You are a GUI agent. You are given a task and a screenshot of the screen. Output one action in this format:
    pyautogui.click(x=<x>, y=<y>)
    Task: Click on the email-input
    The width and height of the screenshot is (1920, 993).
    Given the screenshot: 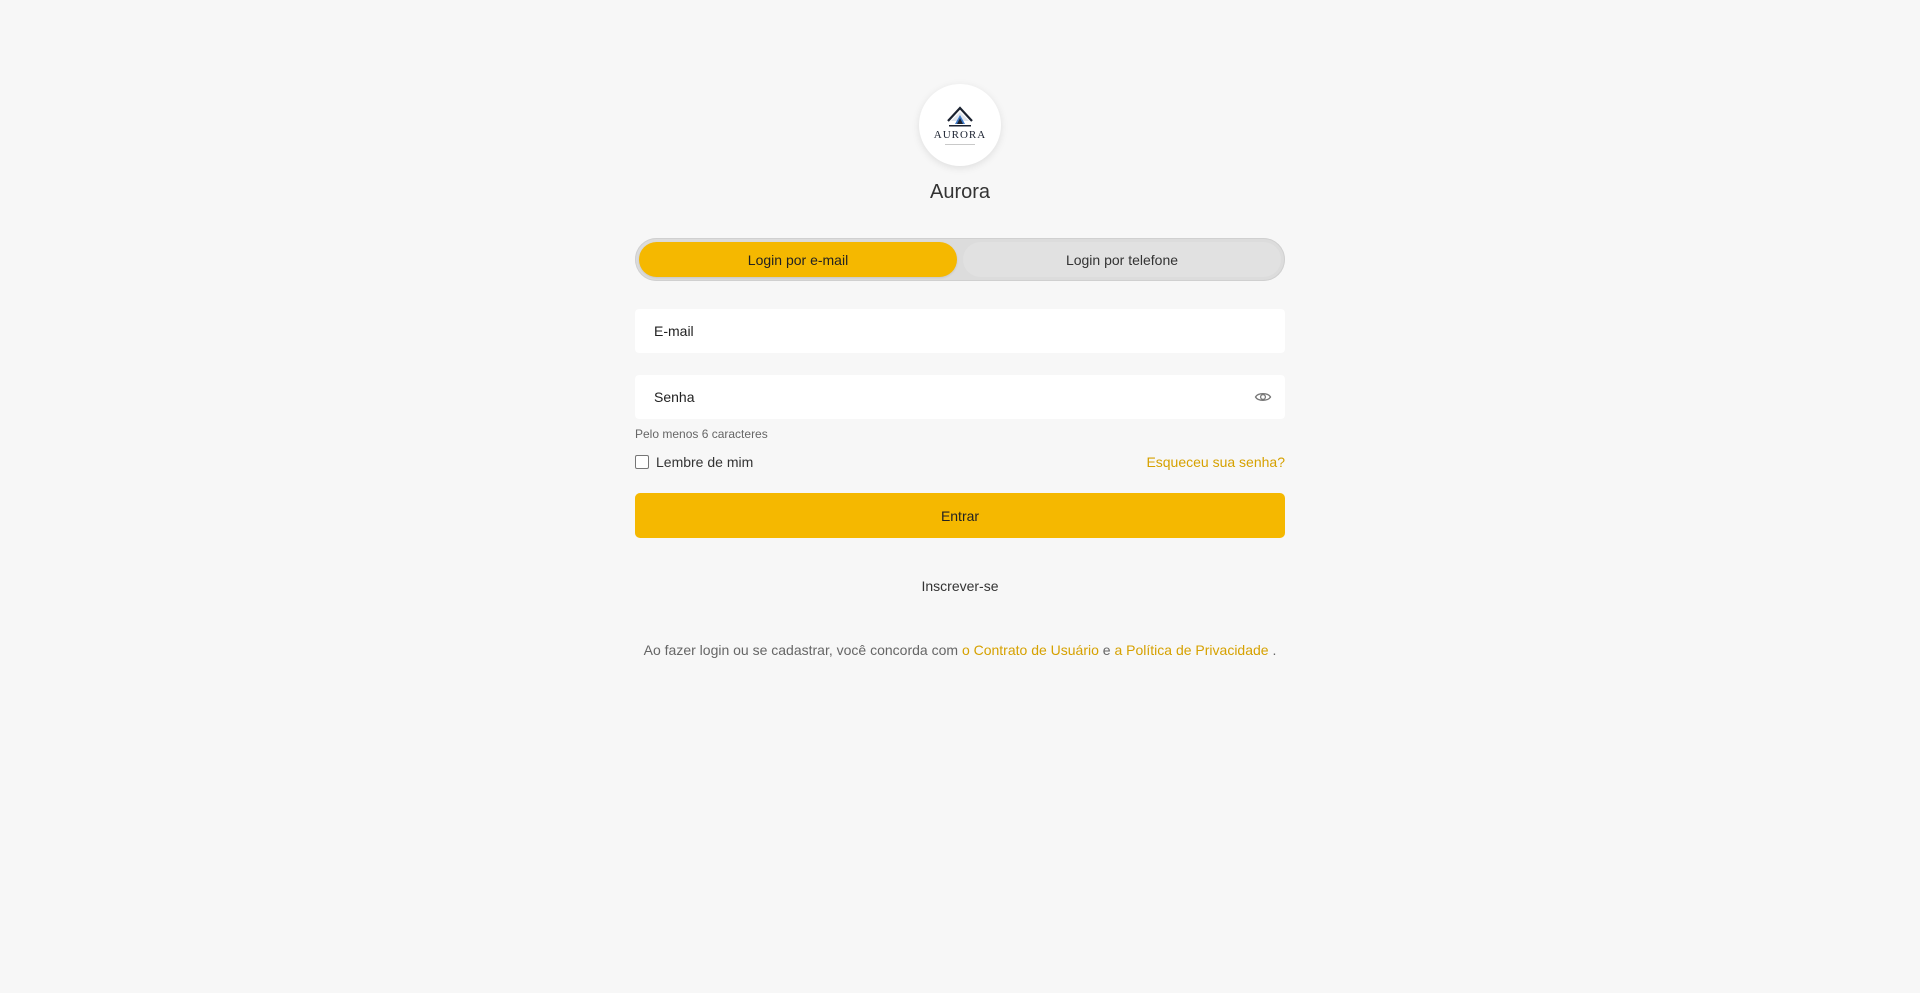 What is the action you would take?
    pyautogui.click(x=960, y=331)
    